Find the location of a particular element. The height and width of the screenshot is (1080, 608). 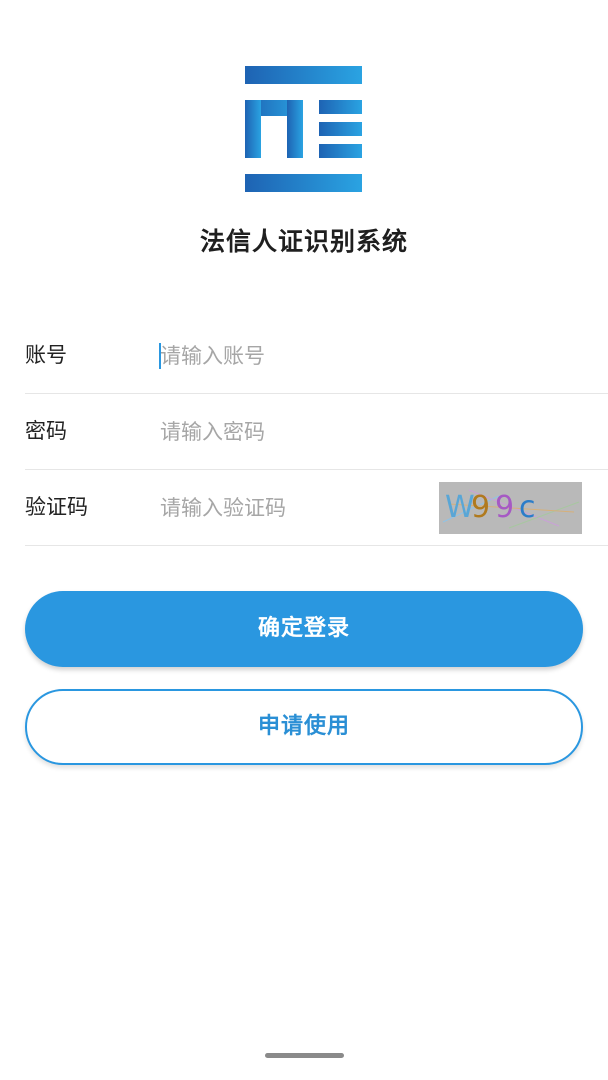

text-cursor is located at coordinates (160, 356).